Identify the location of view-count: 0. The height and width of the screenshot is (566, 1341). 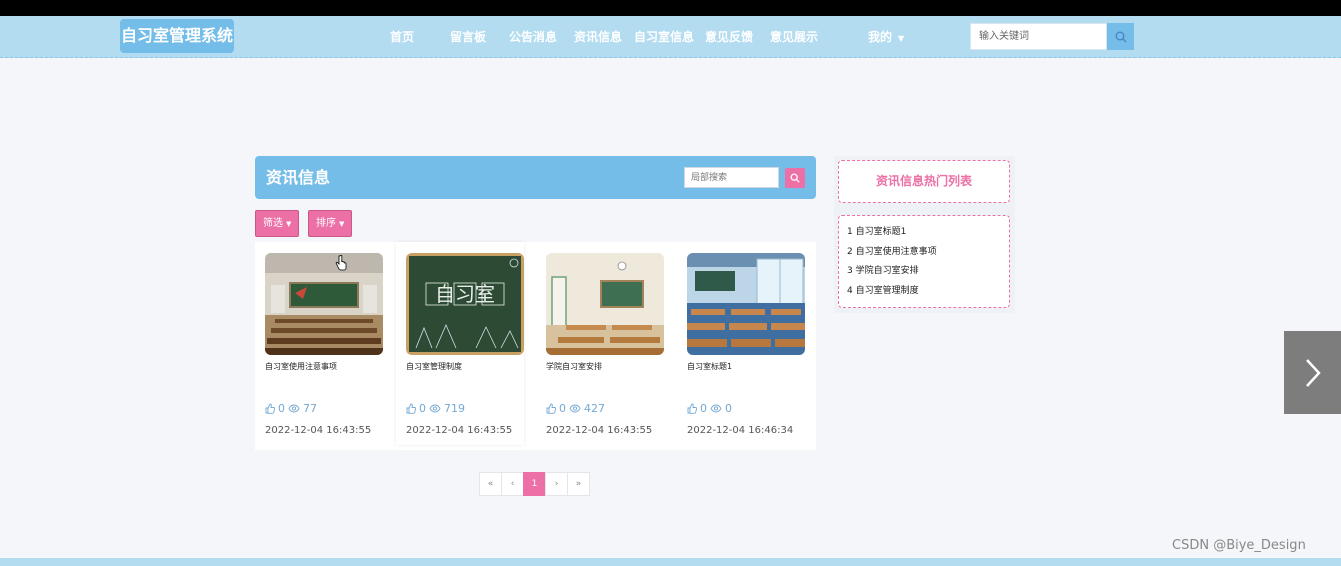
(728, 408).